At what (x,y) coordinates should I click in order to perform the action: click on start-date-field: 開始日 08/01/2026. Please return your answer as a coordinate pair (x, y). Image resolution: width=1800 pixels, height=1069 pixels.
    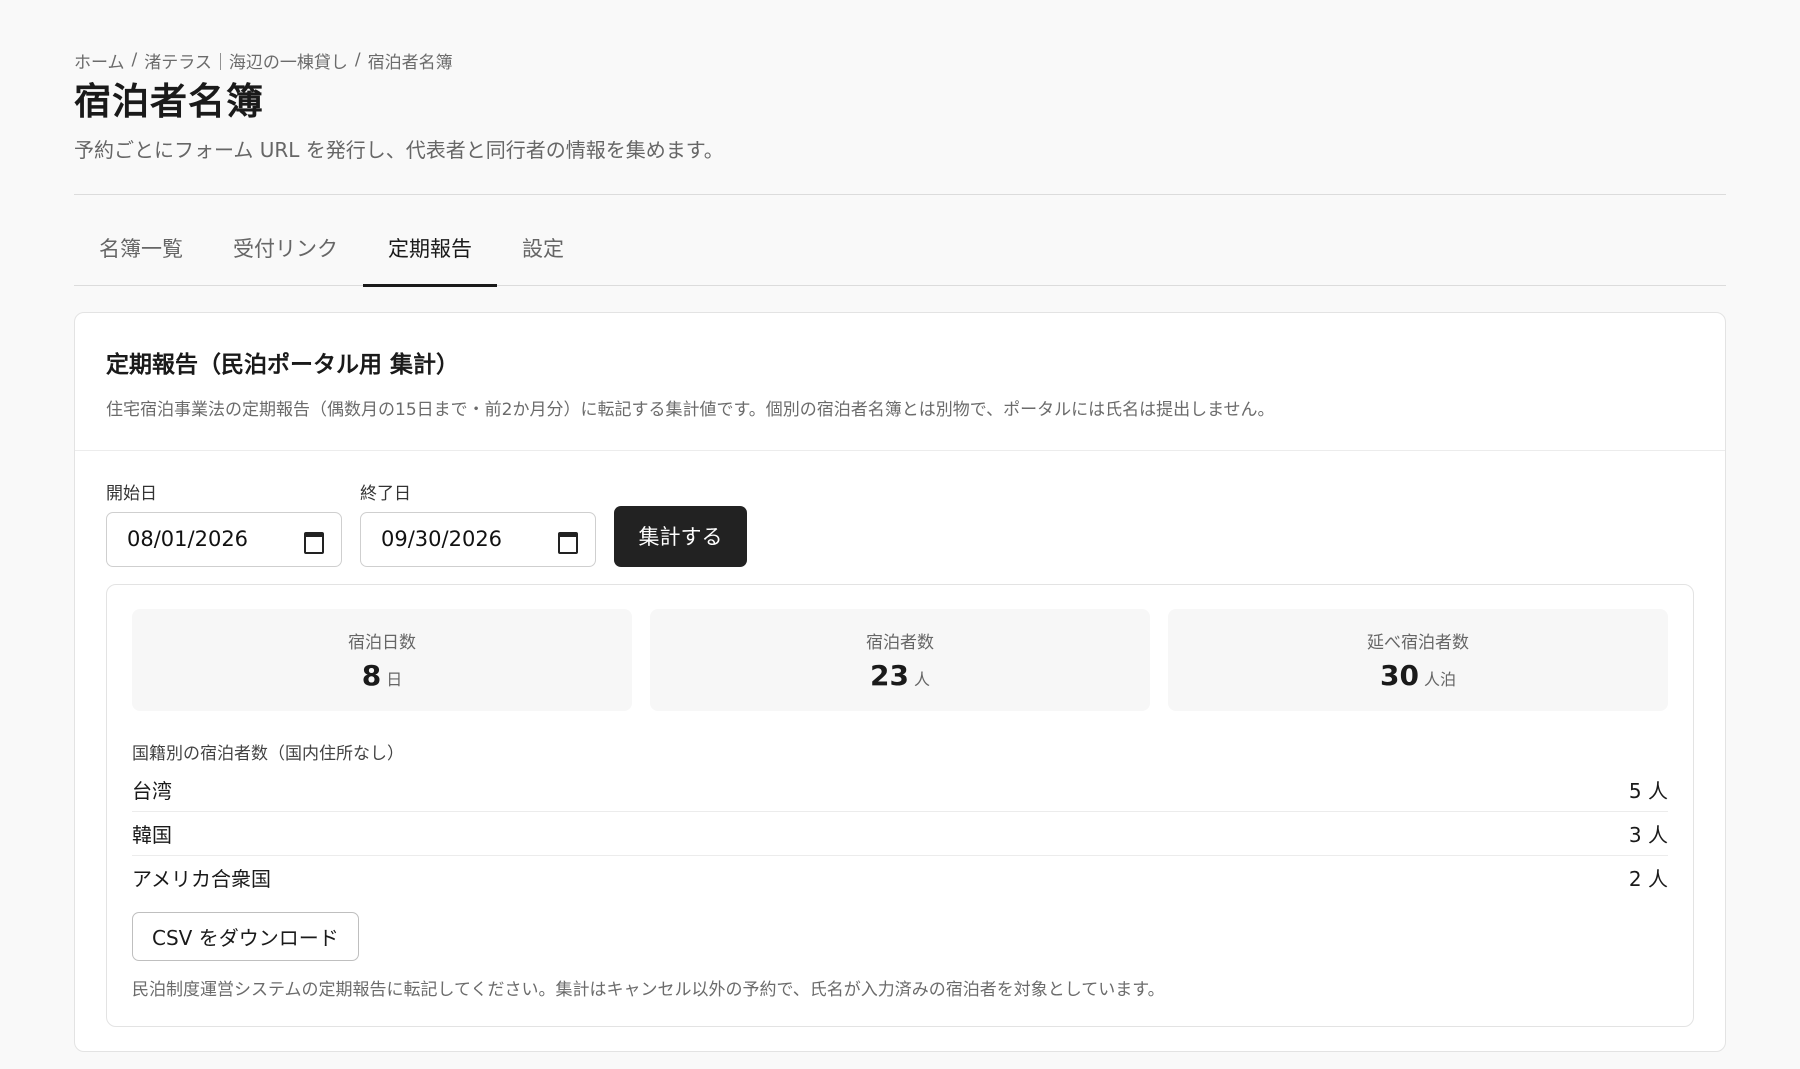
    Looking at the image, I should click on (224, 523).